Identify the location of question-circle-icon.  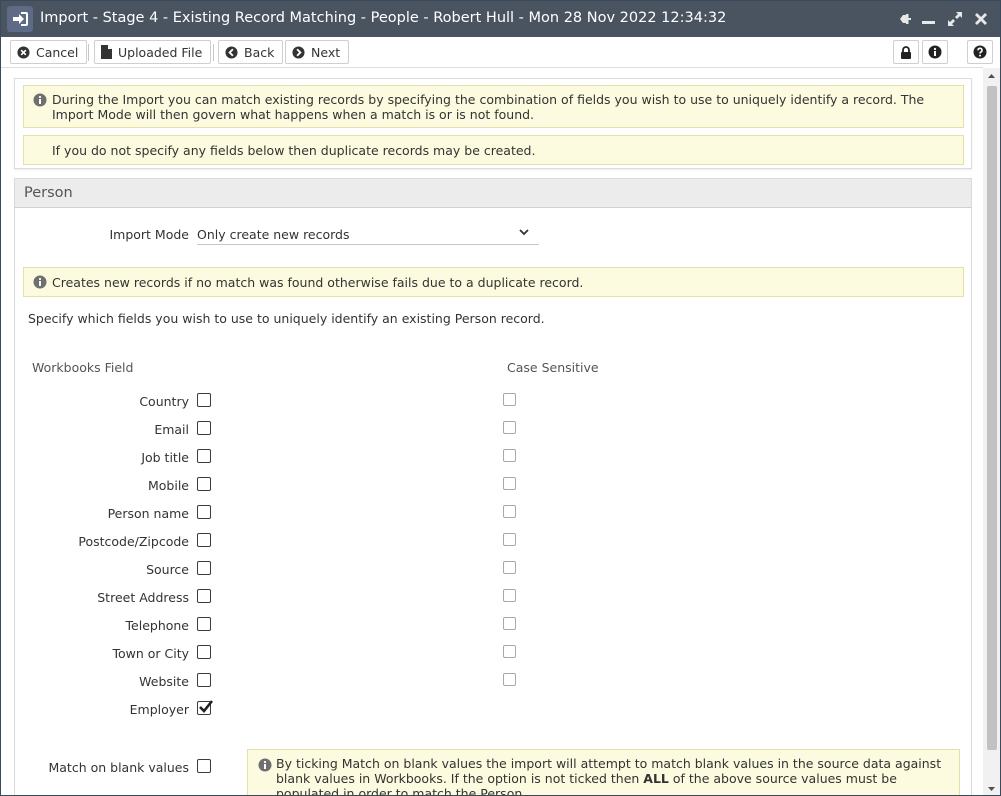
(980, 52).